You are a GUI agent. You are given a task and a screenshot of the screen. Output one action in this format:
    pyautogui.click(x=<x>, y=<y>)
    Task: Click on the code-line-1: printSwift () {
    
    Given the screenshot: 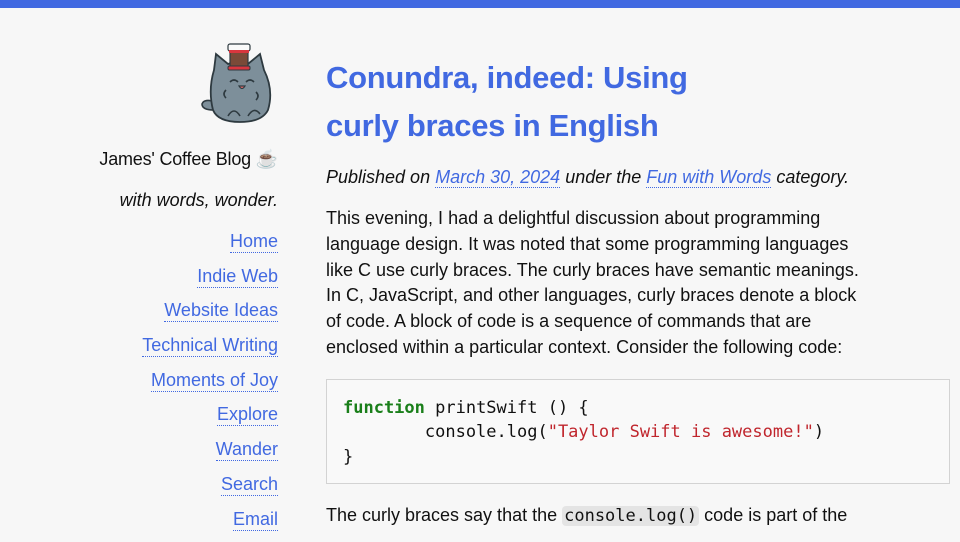 What is the action you would take?
    pyautogui.click(x=506, y=407)
    